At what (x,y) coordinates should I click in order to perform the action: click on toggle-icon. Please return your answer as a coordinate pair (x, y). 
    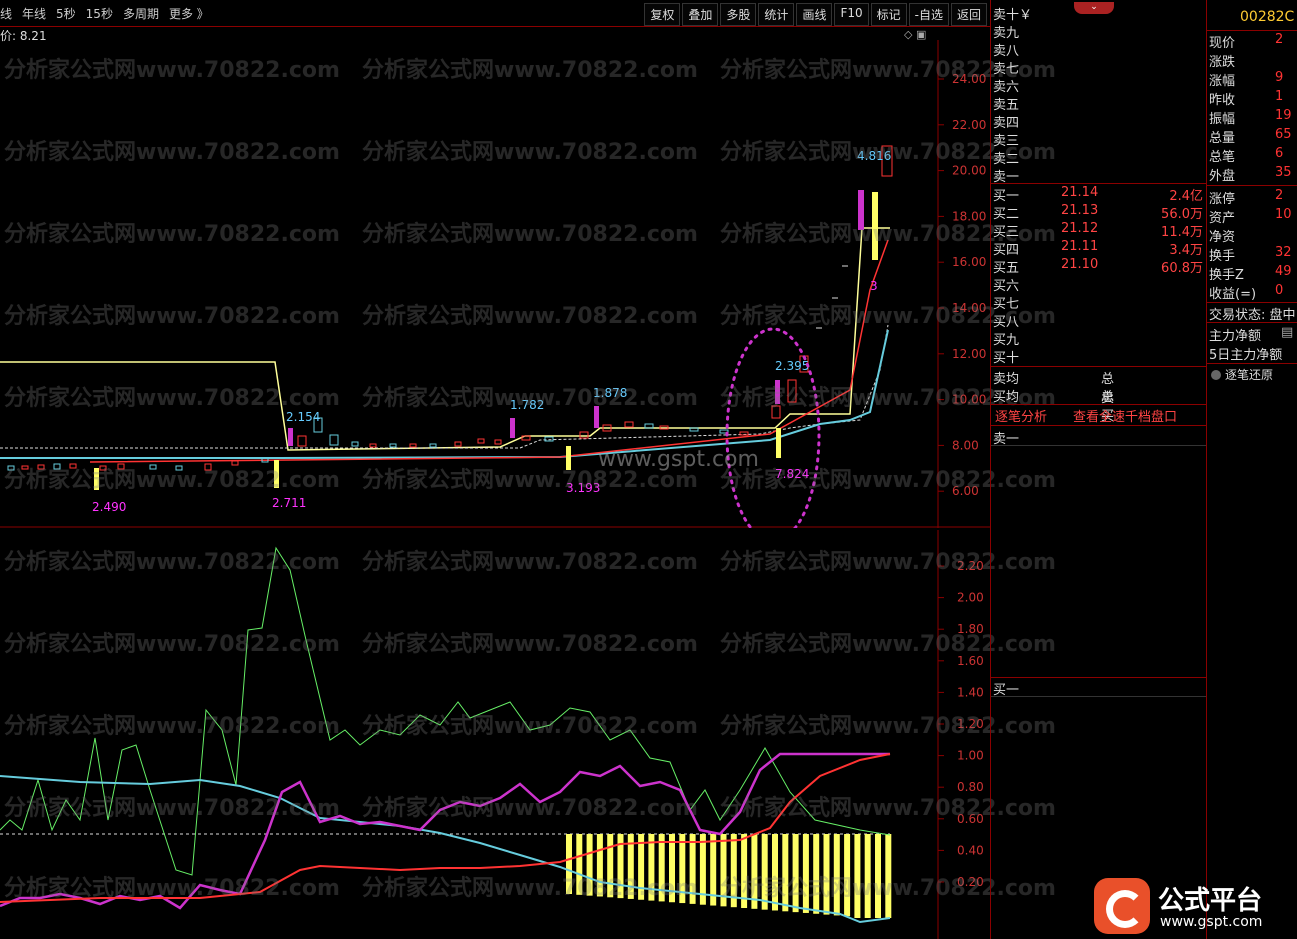
    Looking at the image, I should click on (1216, 375).